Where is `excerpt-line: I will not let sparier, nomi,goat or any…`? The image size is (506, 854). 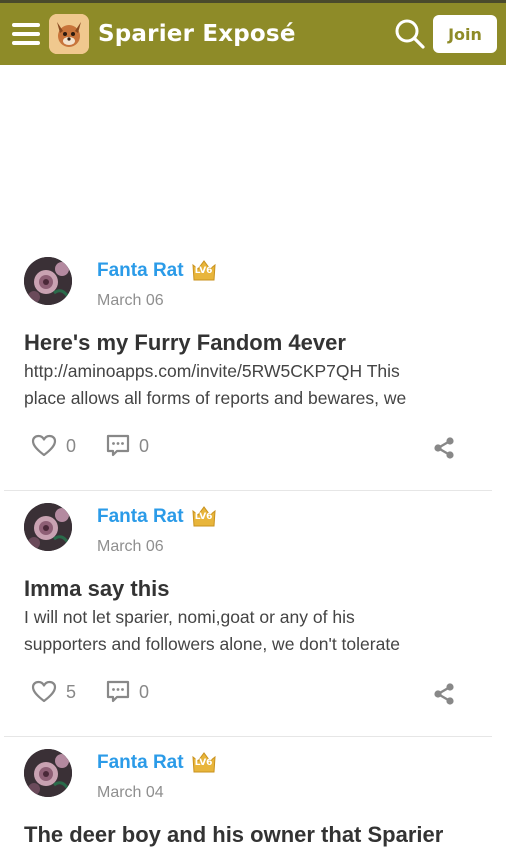 excerpt-line: I will not let sparier, nomi,goat or any… is located at coordinates (189, 617).